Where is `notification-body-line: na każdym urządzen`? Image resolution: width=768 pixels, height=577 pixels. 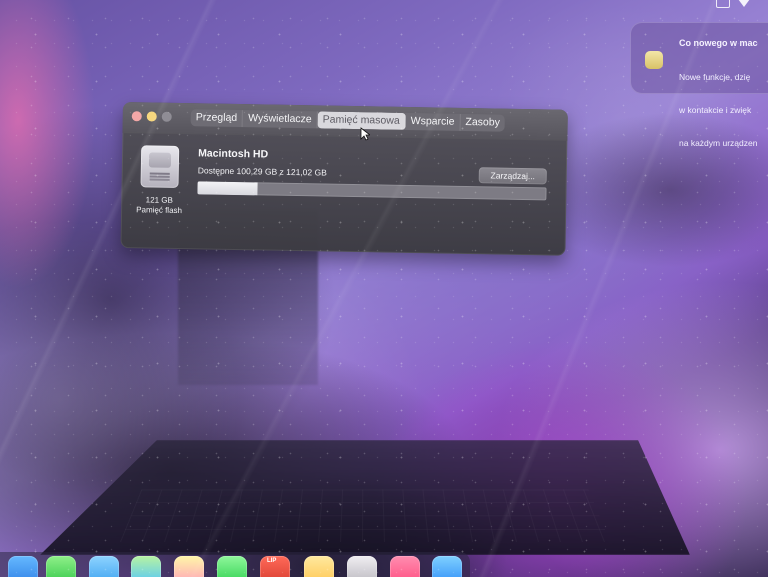 notification-body-line: na każdym urządzen is located at coordinates (718, 143).